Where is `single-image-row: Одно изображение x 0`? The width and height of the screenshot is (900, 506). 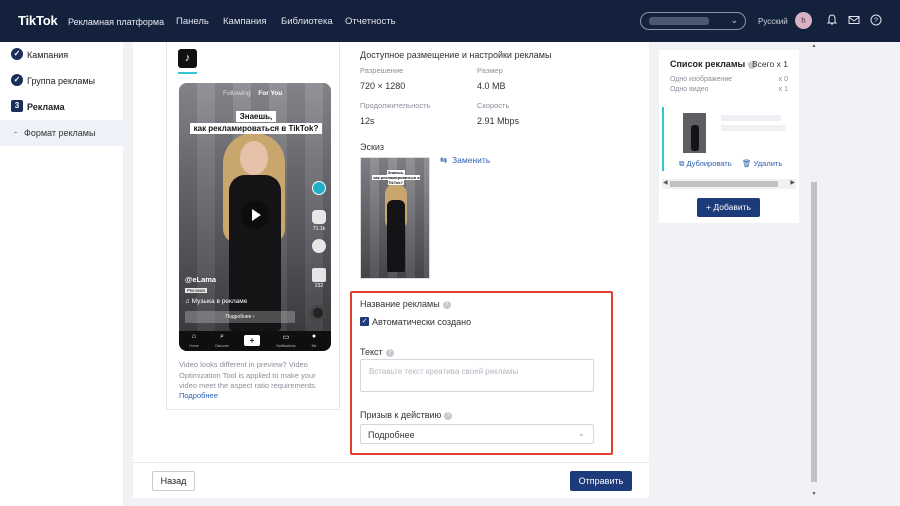
single-image-row: Одно изображение x 0 is located at coordinates (729, 79).